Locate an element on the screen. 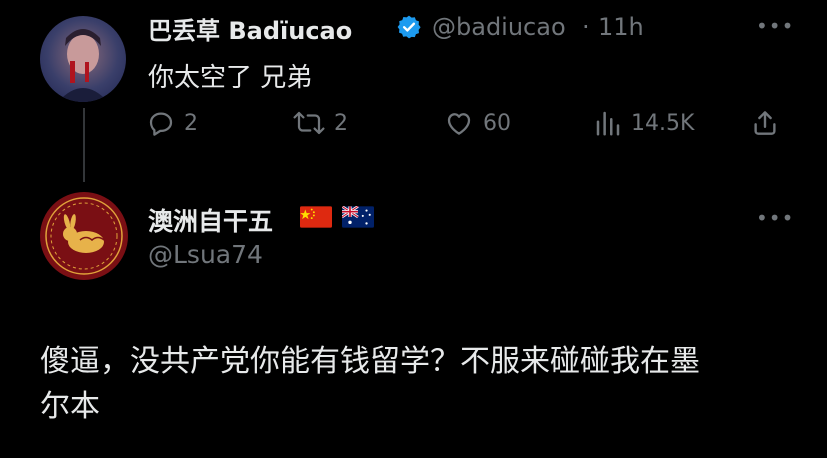 The height and width of the screenshot is (458, 827). display-name: 巴丢草 Badïucao is located at coordinates (250, 28).